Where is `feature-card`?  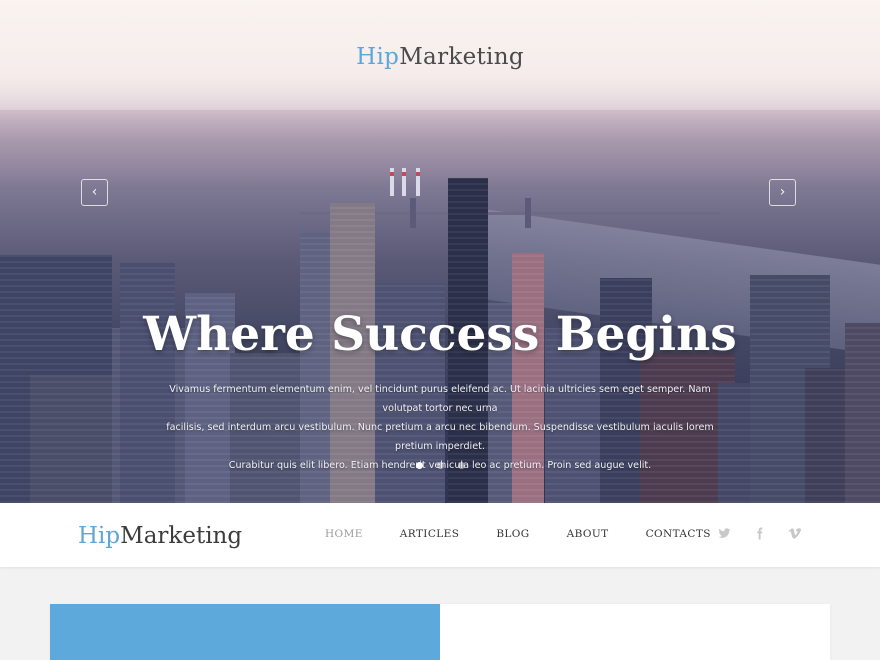 feature-card is located at coordinates (440, 632).